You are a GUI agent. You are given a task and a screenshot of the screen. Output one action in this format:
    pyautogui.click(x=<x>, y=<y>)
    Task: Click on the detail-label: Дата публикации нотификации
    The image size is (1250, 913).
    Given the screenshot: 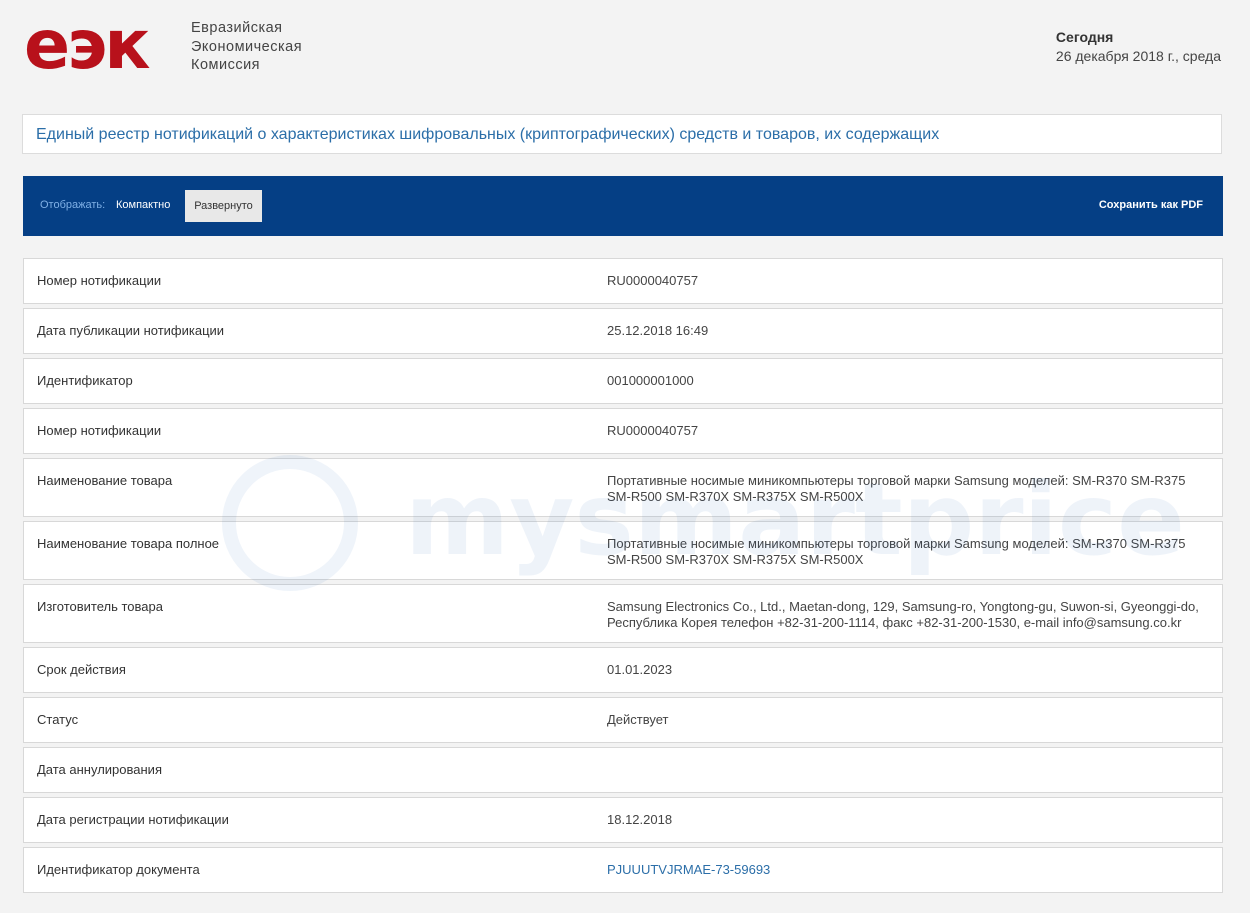 What is the action you would take?
    pyautogui.click(x=131, y=330)
    